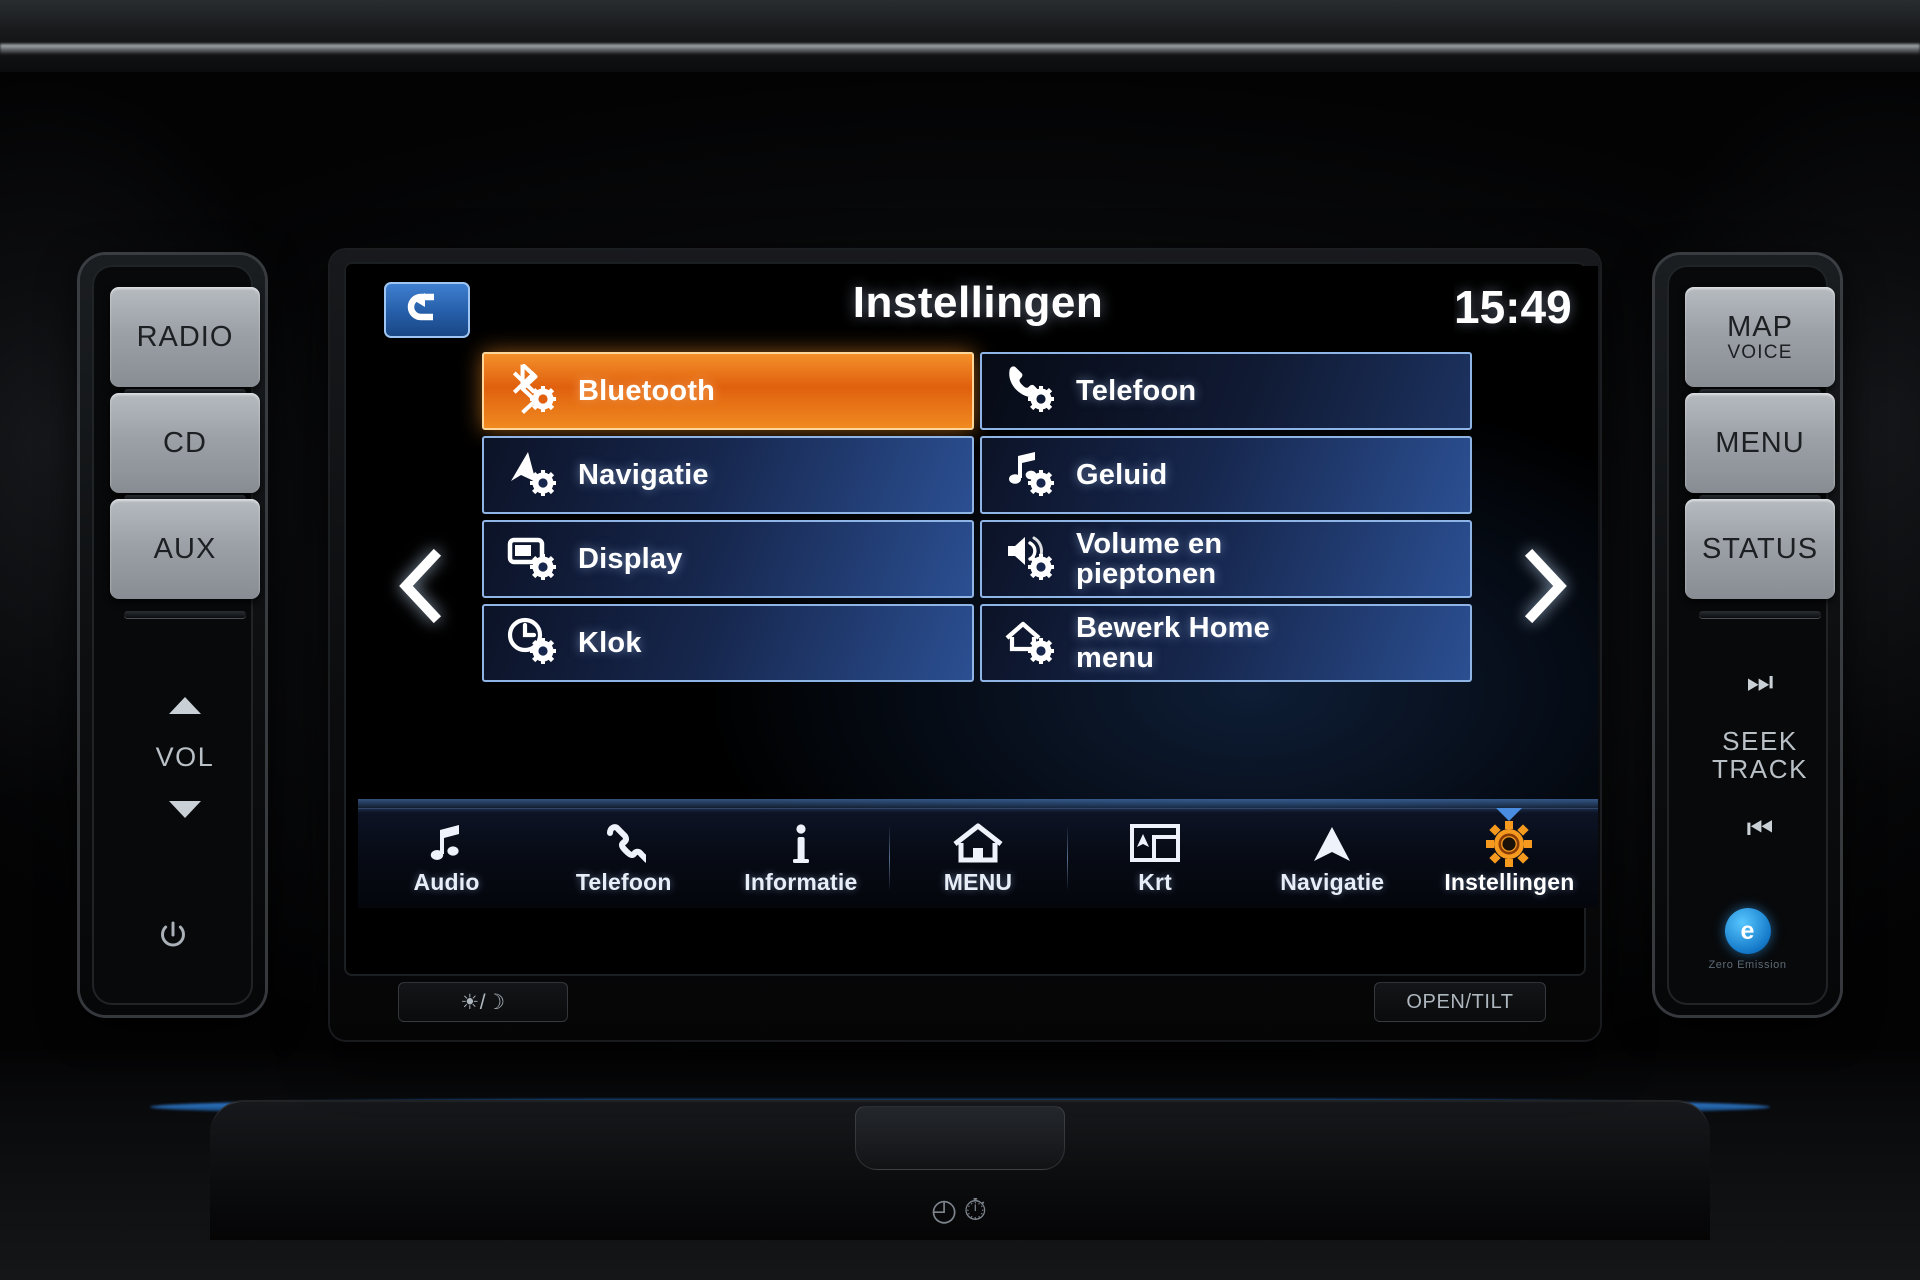  What do you see at coordinates (1032, 559) in the screenshot?
I see `speaker-gear-icon` at bounding box center [1032, 559].